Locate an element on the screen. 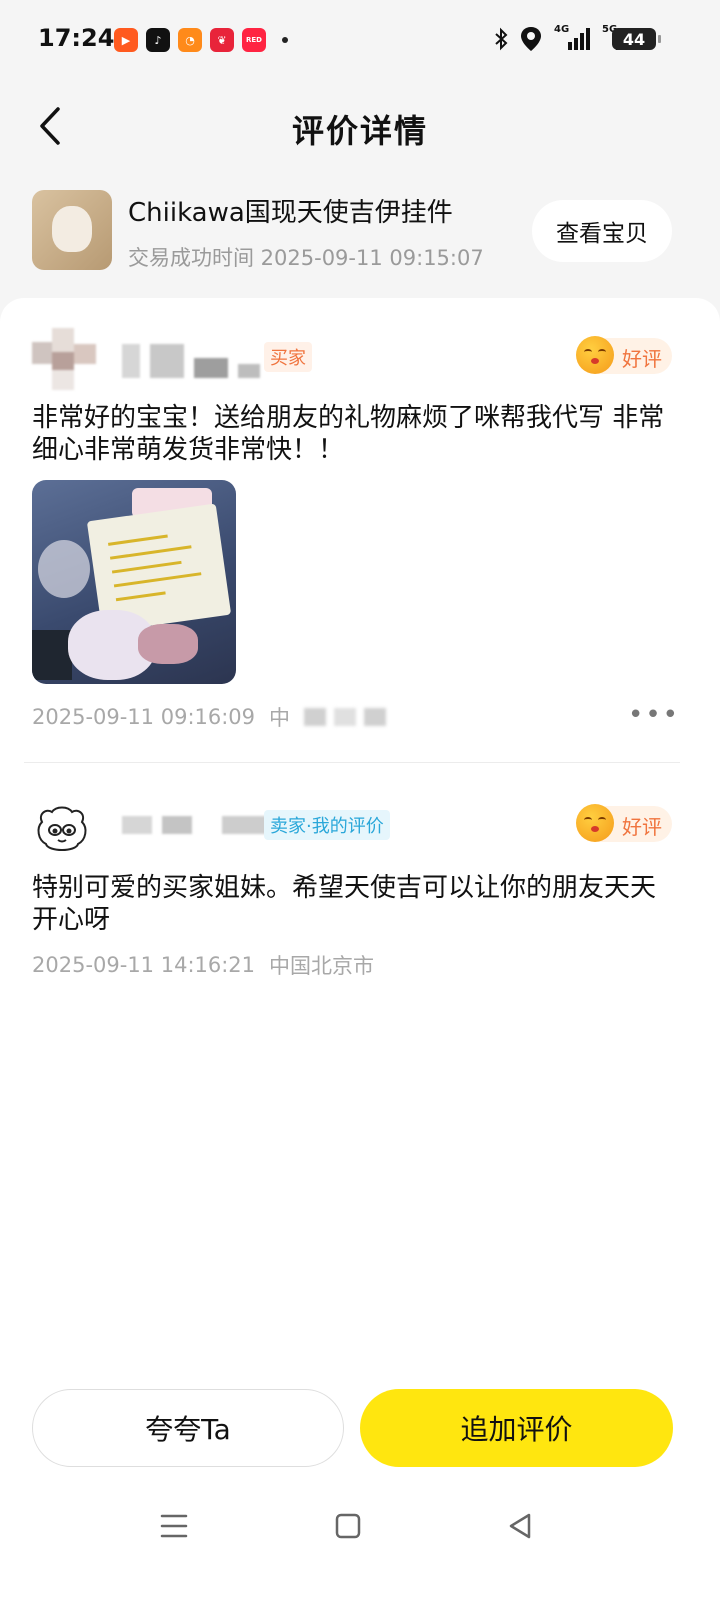  location-blur is located at coordinates (345, 717).